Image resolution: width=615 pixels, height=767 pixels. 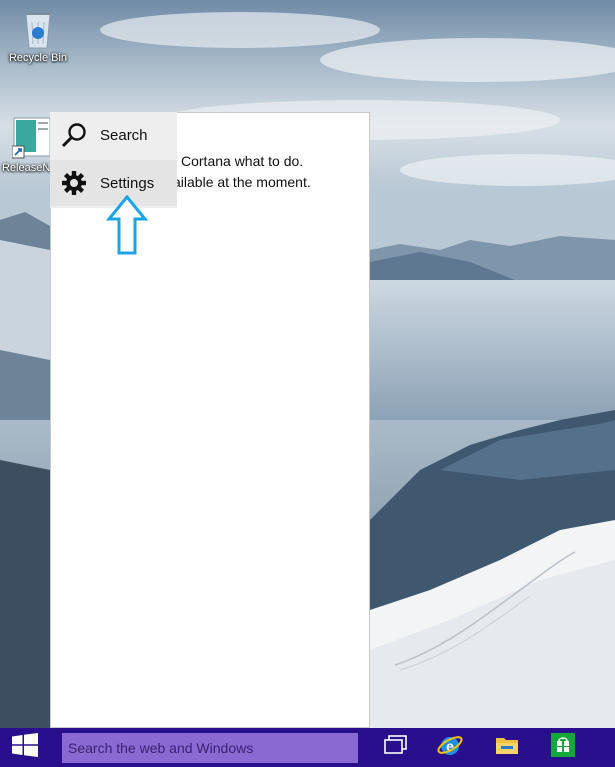 I want to click on taskbar-search-box: Search the web and Windows, so click(x=210, y=748).